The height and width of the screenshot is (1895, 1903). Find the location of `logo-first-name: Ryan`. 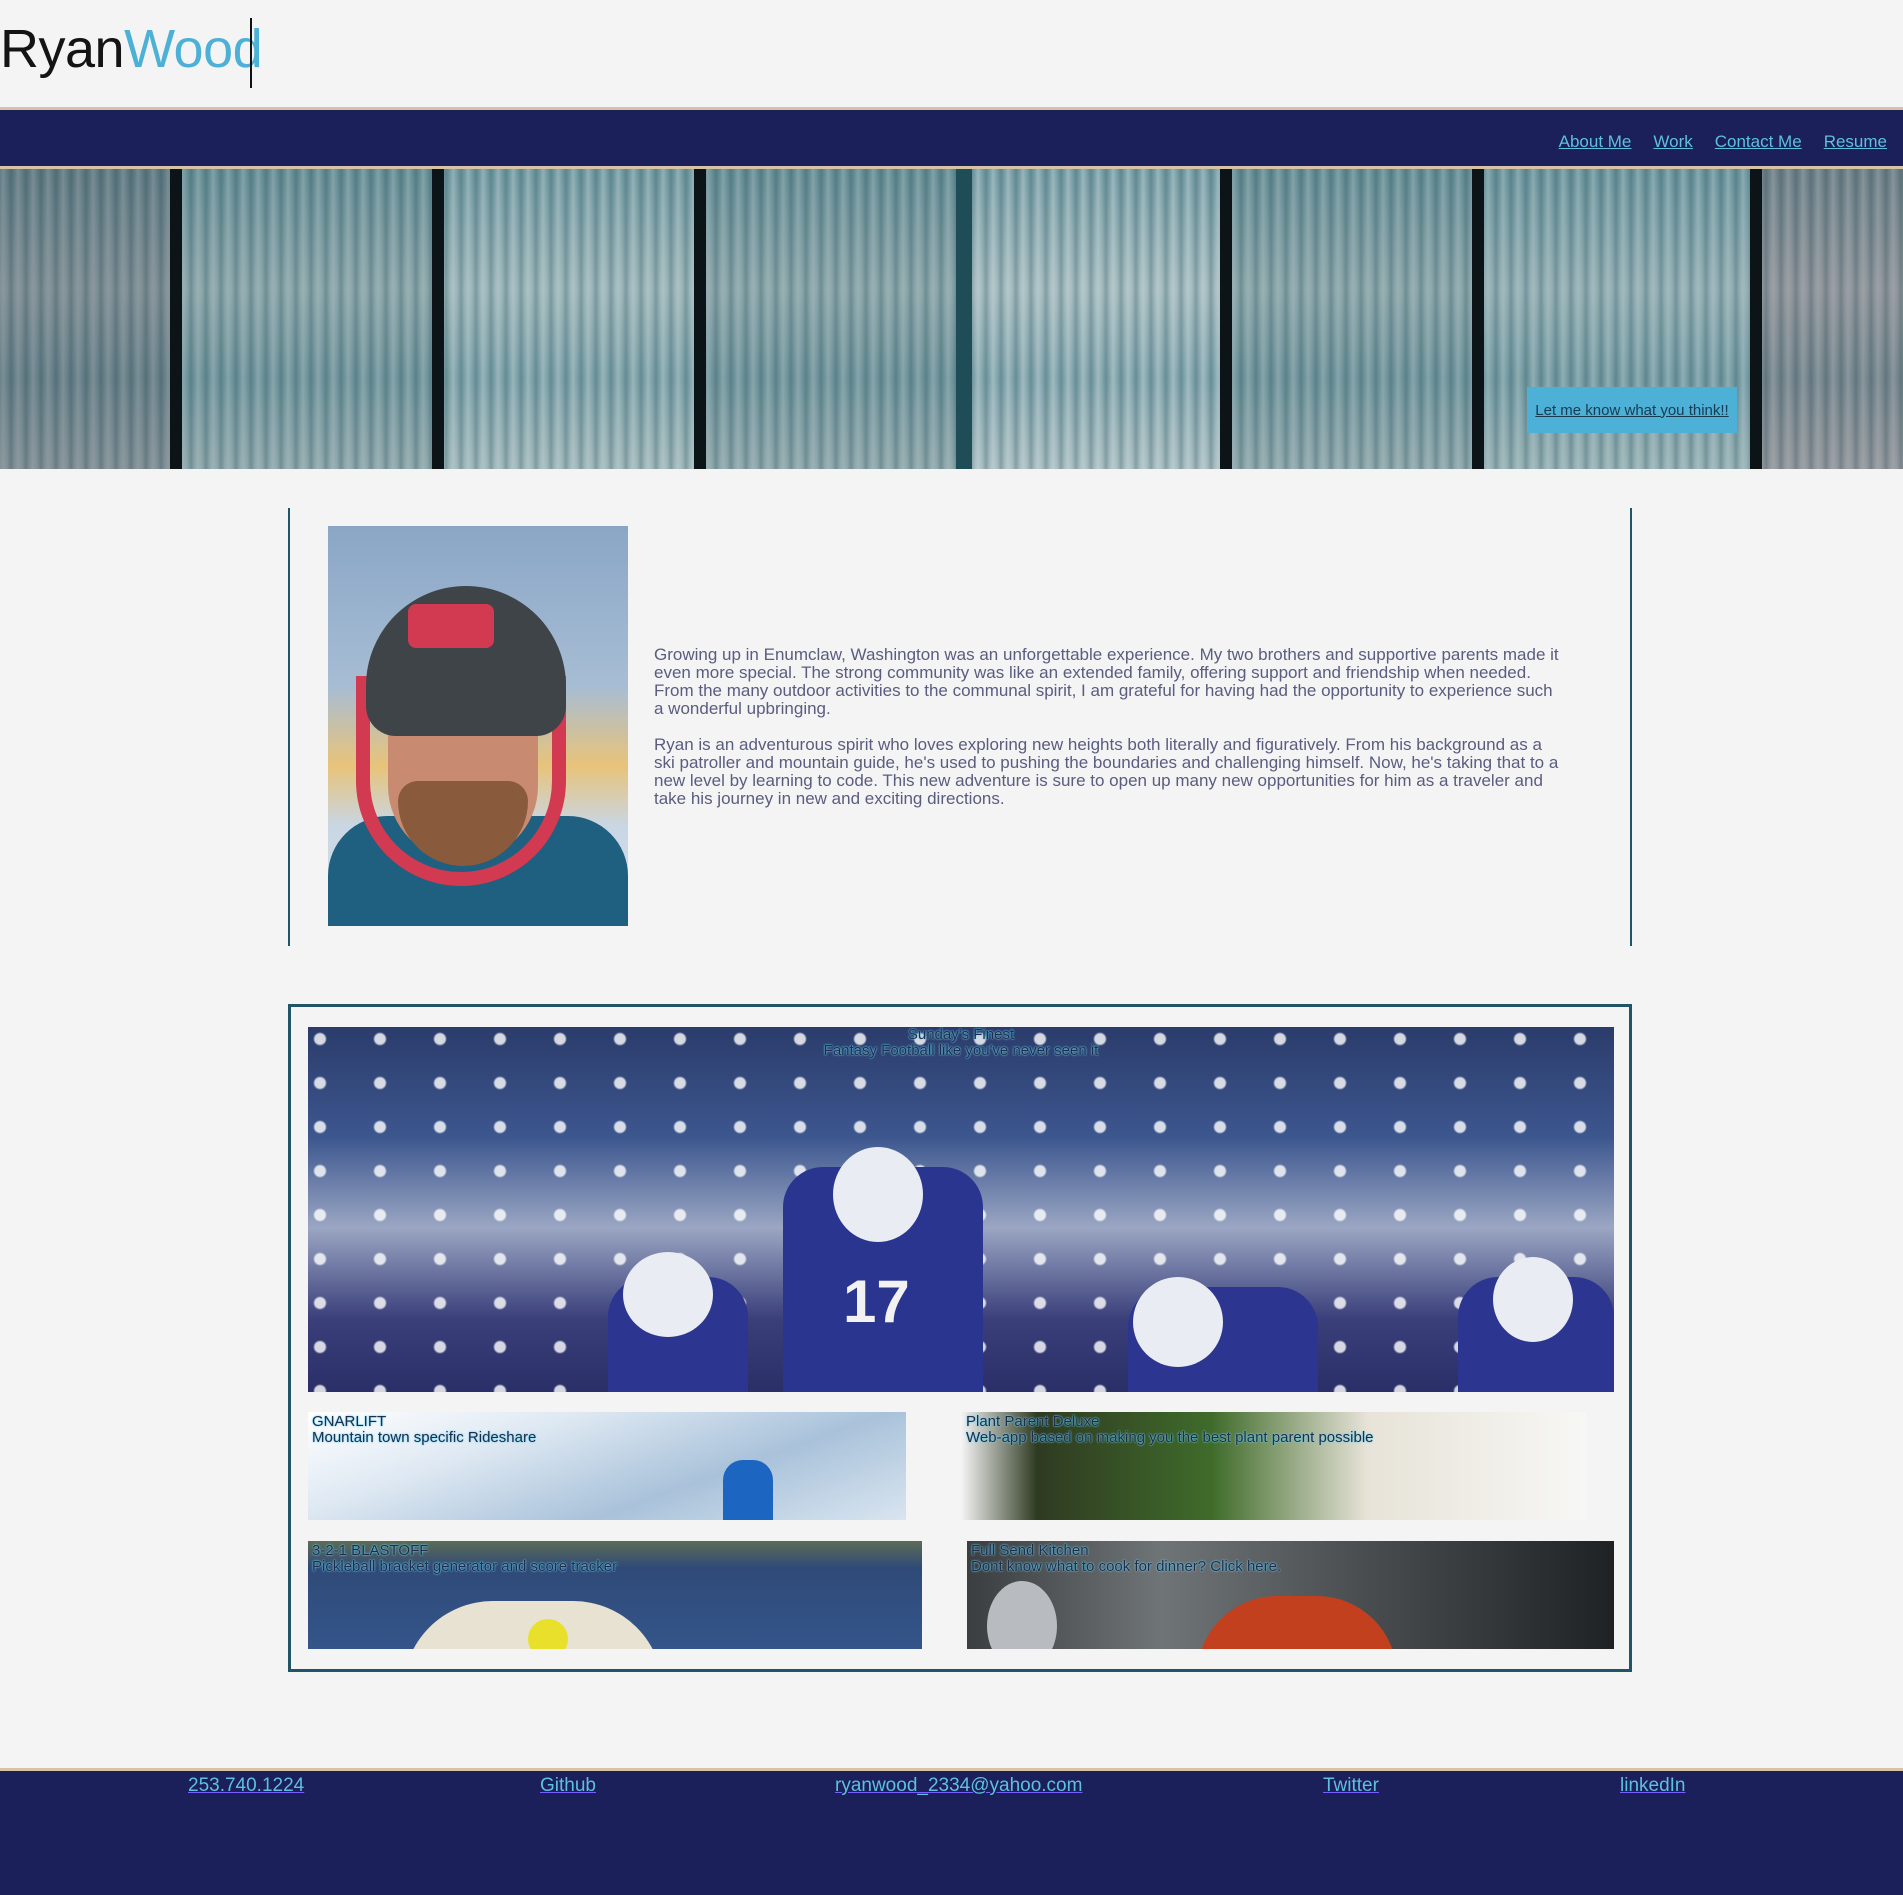

logo-first-name: Ryan is located at coordinates (62, 49).